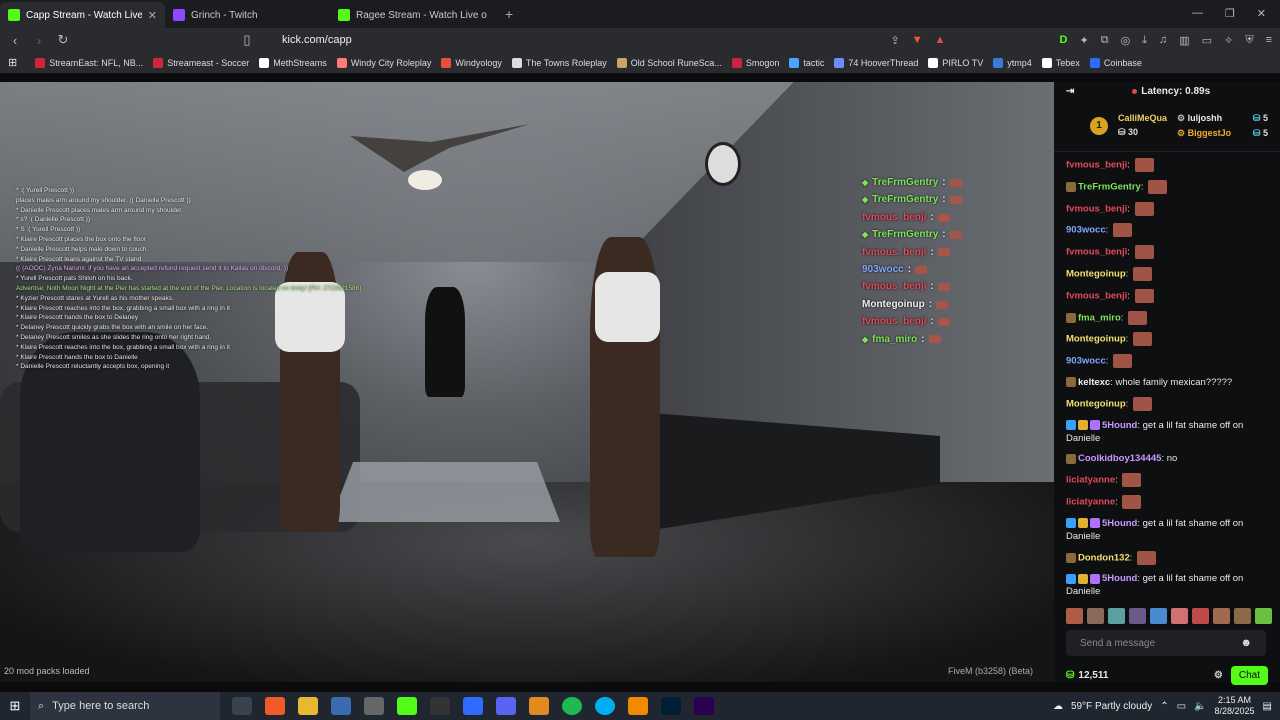 The width and height of the screenshot is (1280, 720). Describe the element at coordinates (293, 62) in the screenshot. I see `bookmark-item: MethStreams` at that location.